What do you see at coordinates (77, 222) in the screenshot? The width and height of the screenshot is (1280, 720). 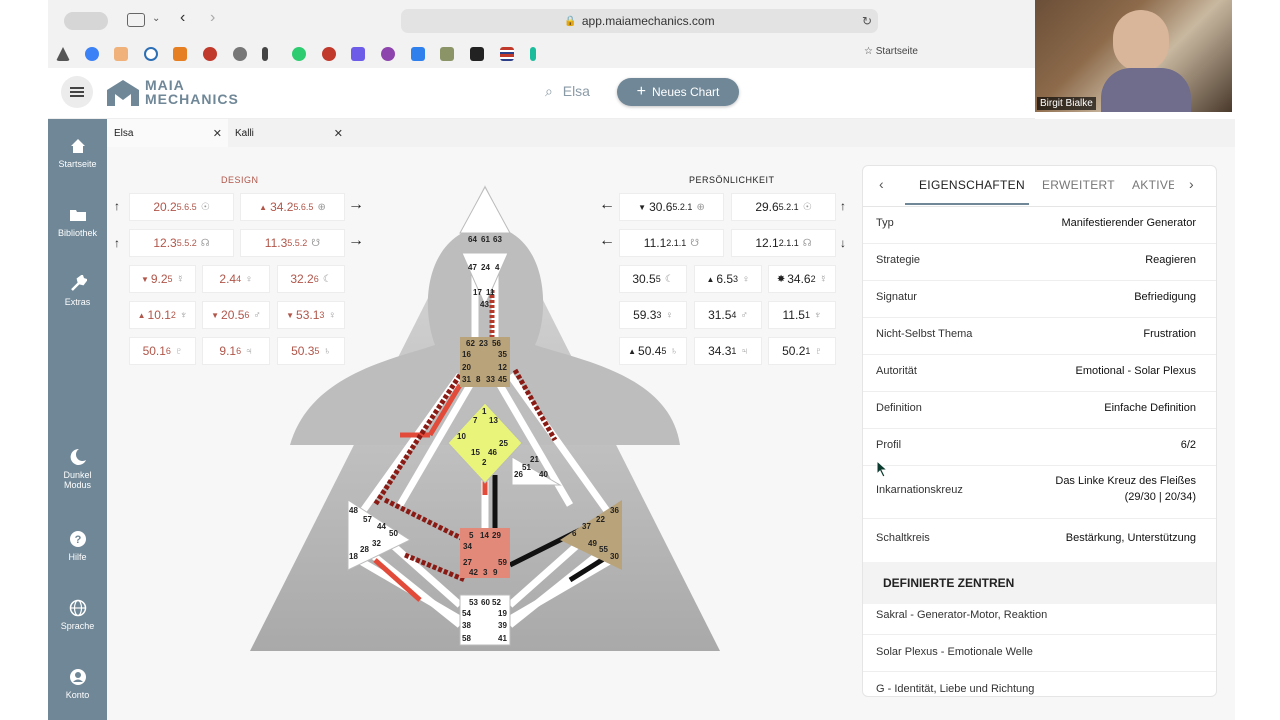 I see `nav-library: Bibliothek` at bounding box center [77, 222].